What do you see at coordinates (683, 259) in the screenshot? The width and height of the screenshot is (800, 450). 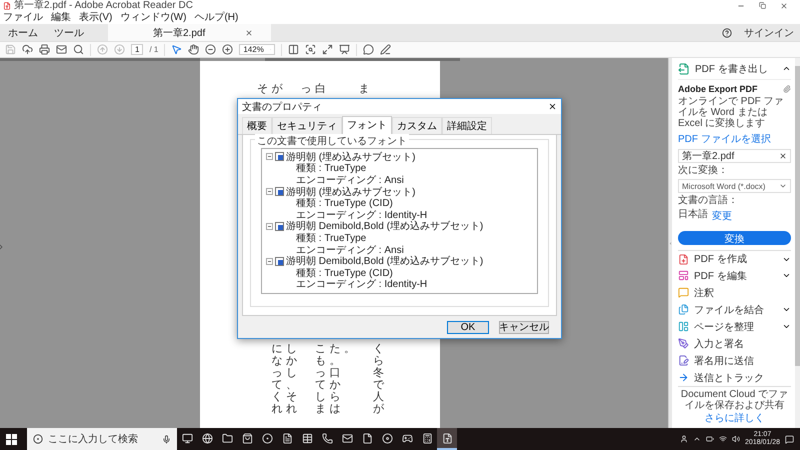 I see `file-plus-icon` at bounding box center [683, 259].